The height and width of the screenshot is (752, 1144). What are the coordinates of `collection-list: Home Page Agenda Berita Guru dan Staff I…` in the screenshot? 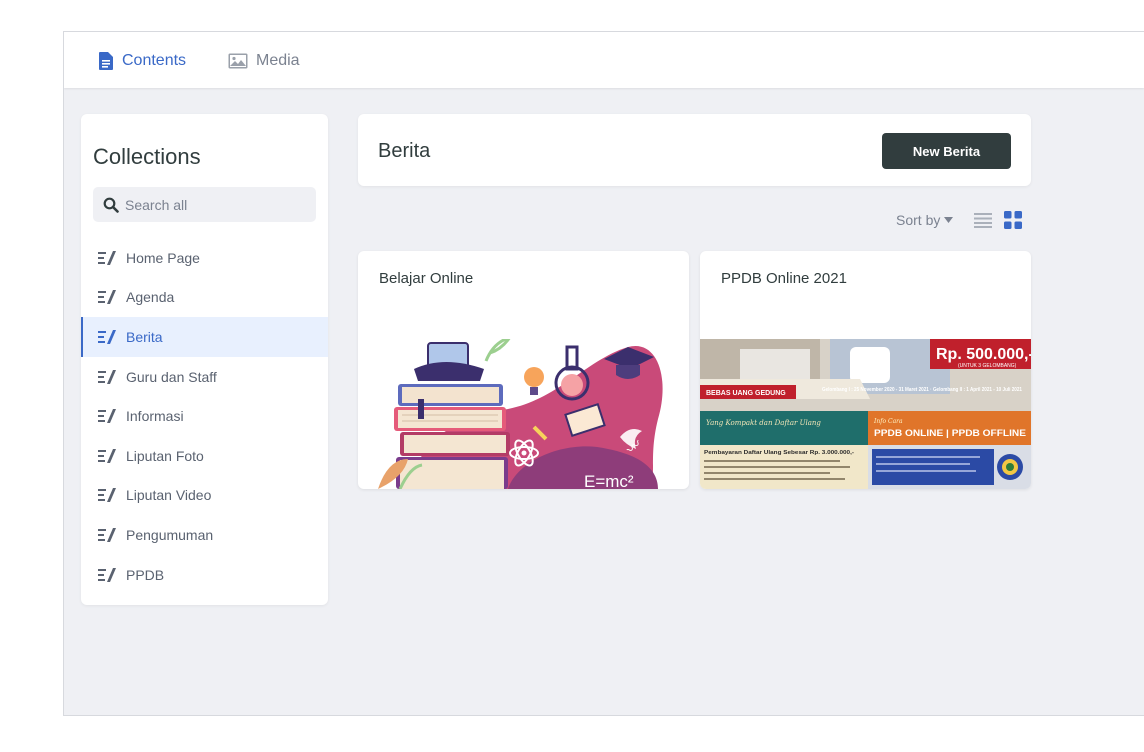 It's located at (204, 416).